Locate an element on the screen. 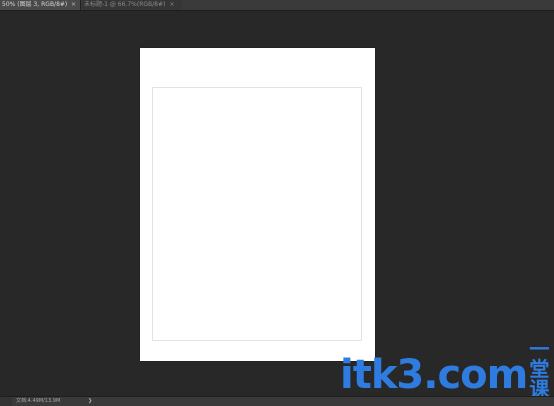 This screenshot has height=406, width=554. tab-label: 未标题-1 @ 66.7%(RGB/8#) is located at coordinates (125, 4).